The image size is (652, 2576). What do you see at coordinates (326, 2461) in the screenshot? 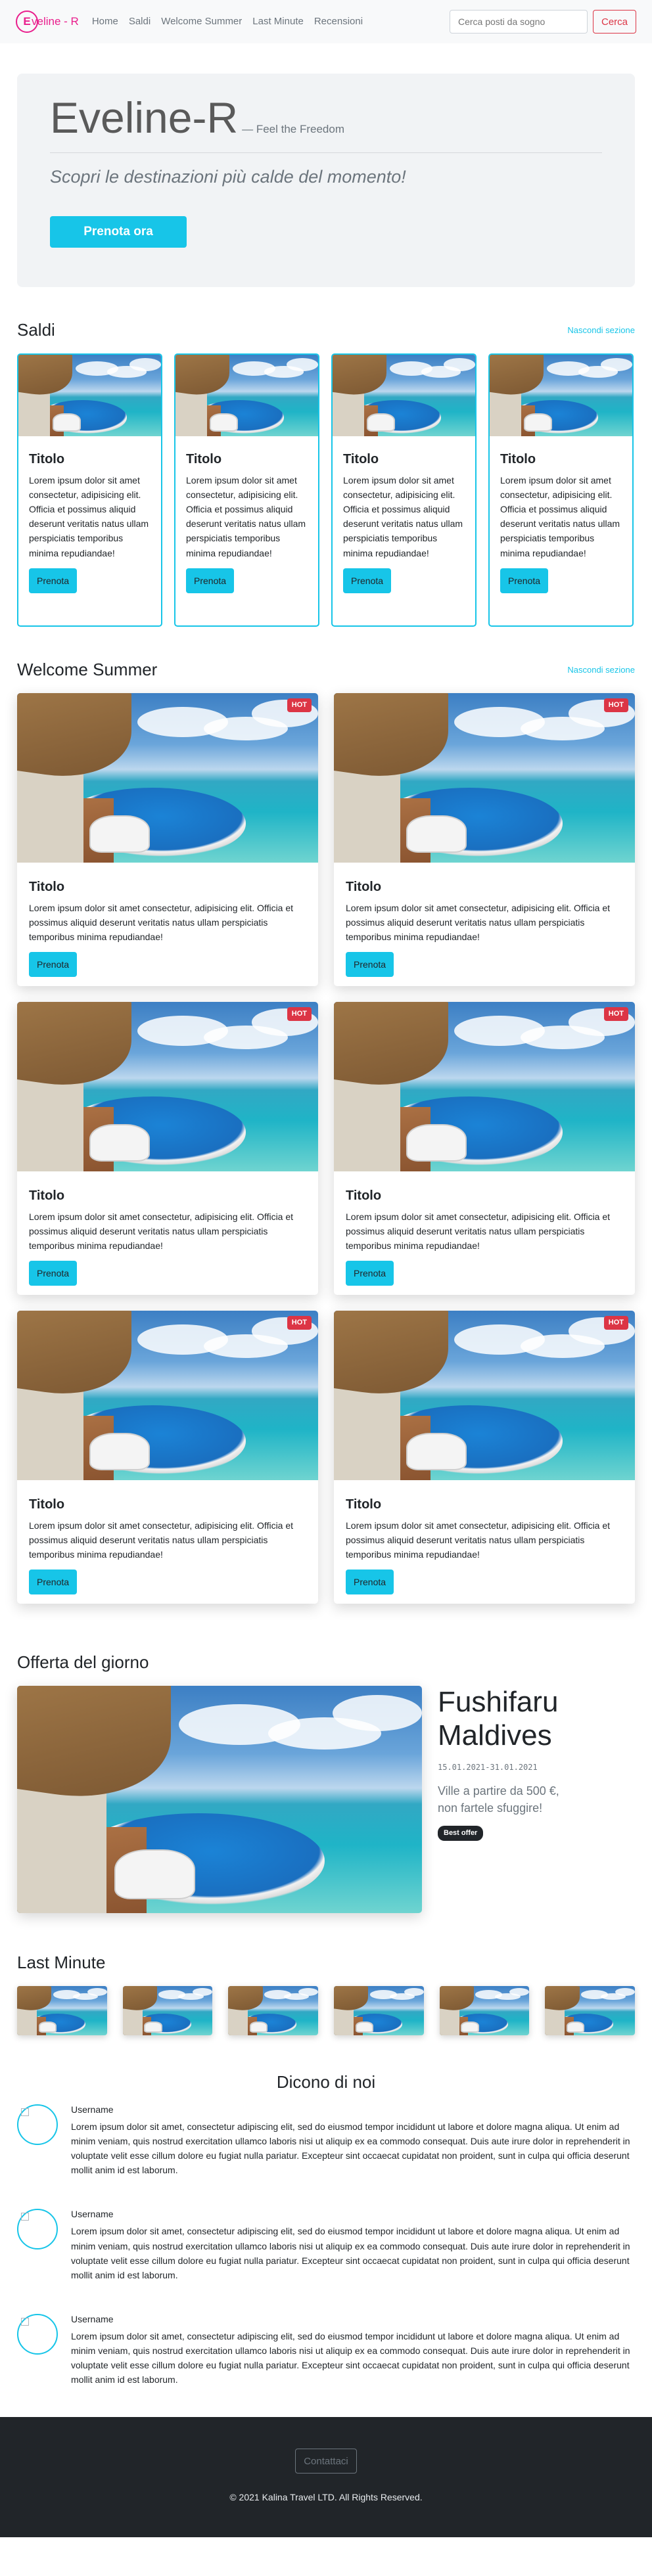
I see `contact-button: Contattaci` at bounding box center [326, 2461].